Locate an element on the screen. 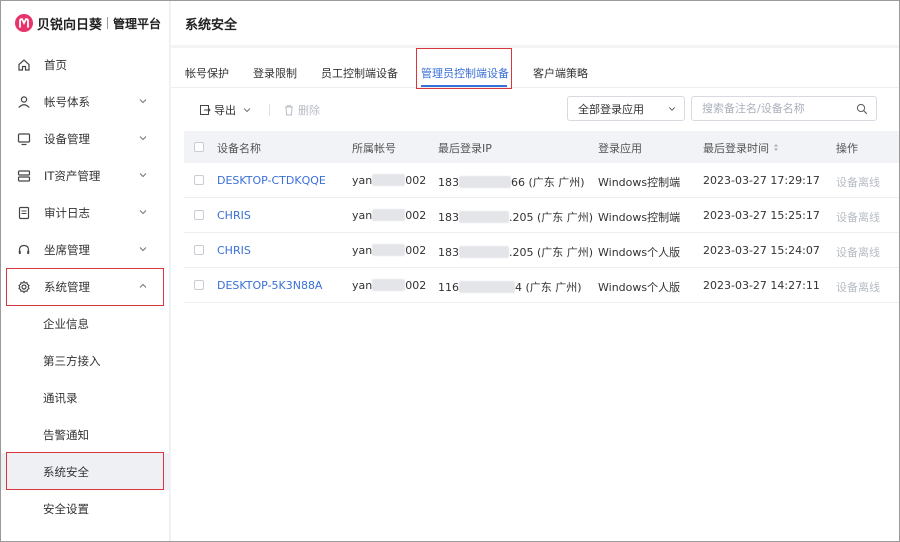 The image size is (900, 542). sidebar-item-label: 审计日志 is located at coordinates (67, 212).